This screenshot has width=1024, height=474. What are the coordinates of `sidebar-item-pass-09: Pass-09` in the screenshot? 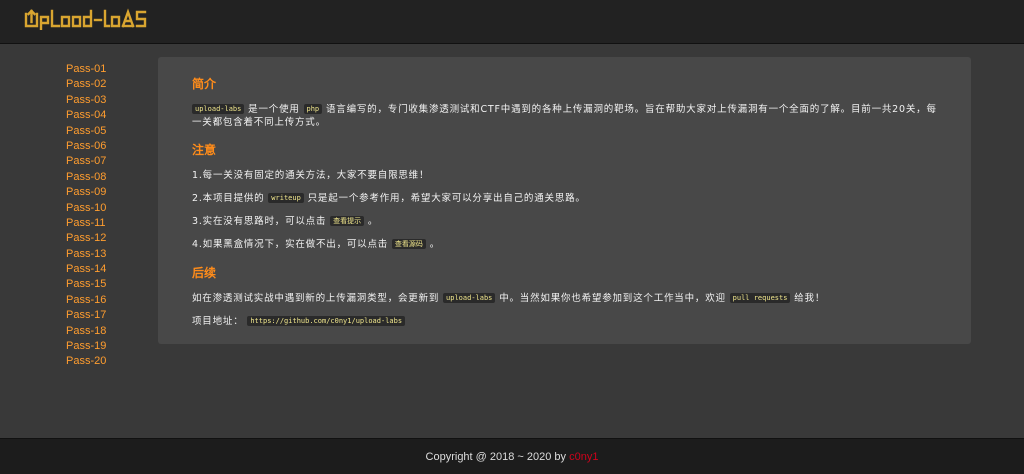 It's located at (106, 192).